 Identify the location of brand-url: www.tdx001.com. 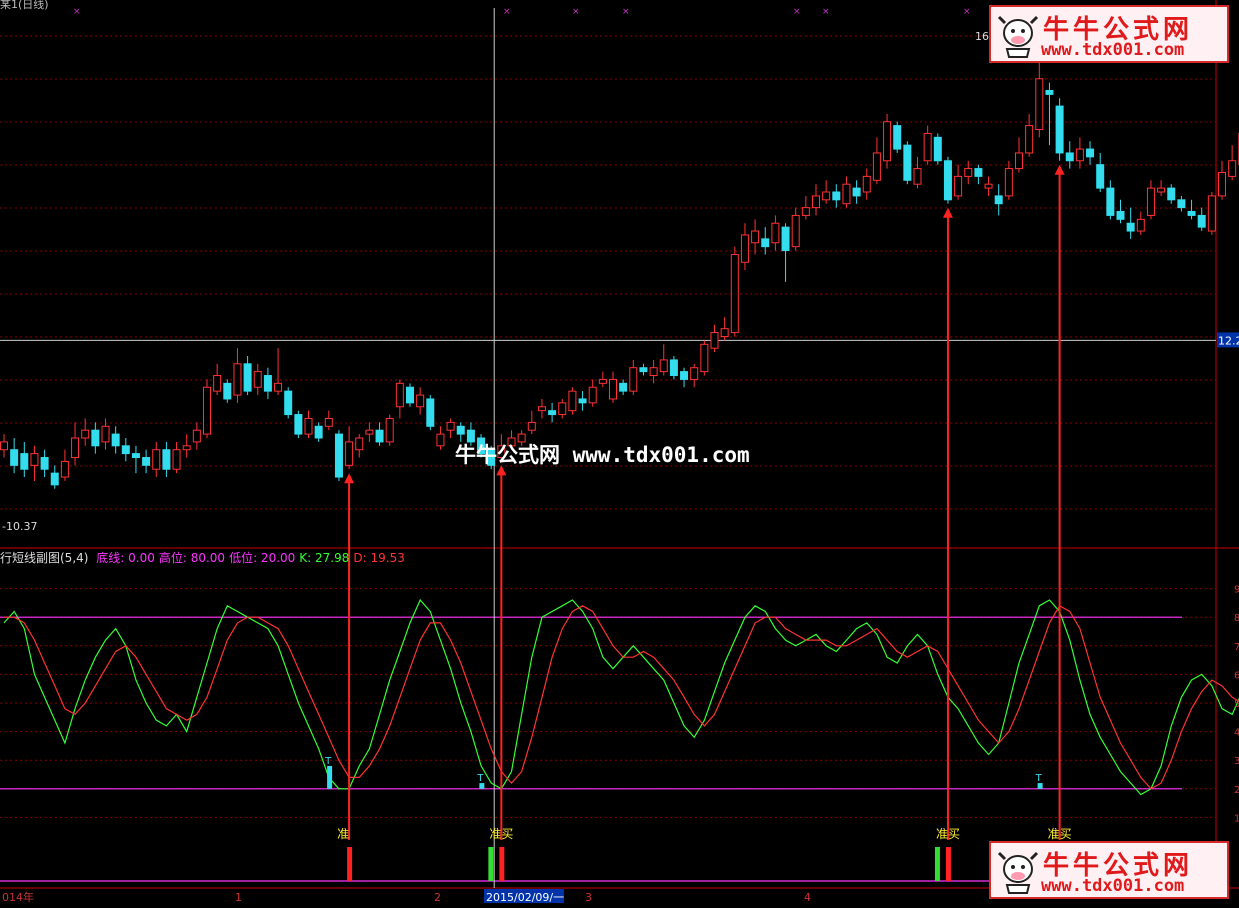
(1112, 50).